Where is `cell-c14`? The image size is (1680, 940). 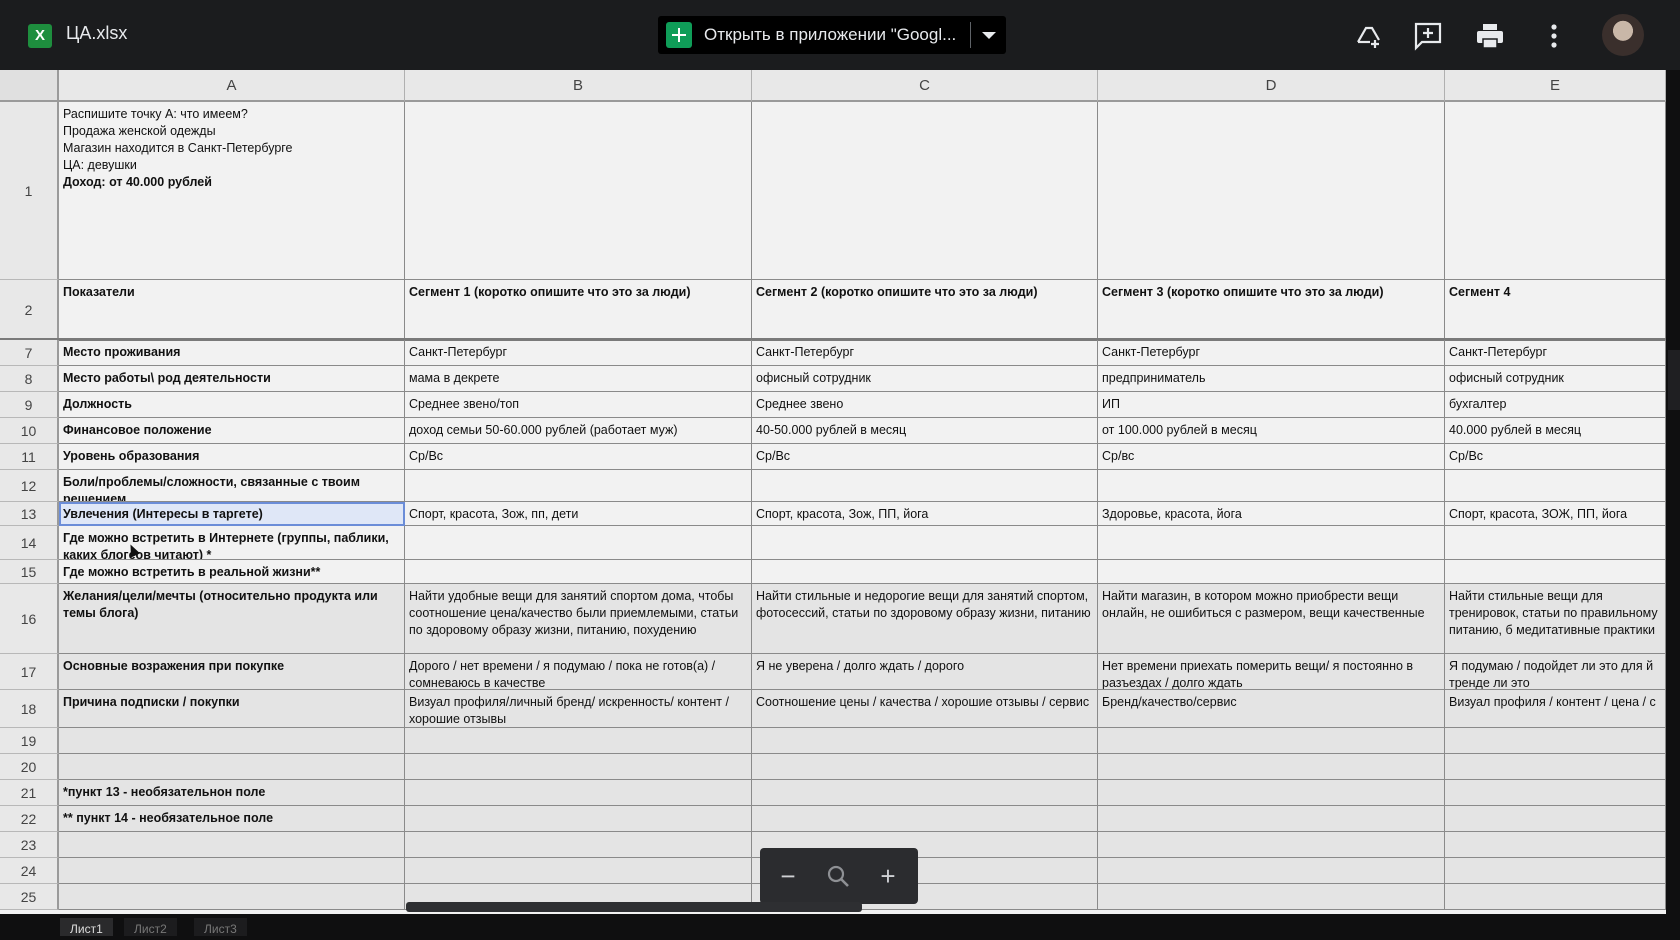
cell-c14 is located at coordinates (925, 543).